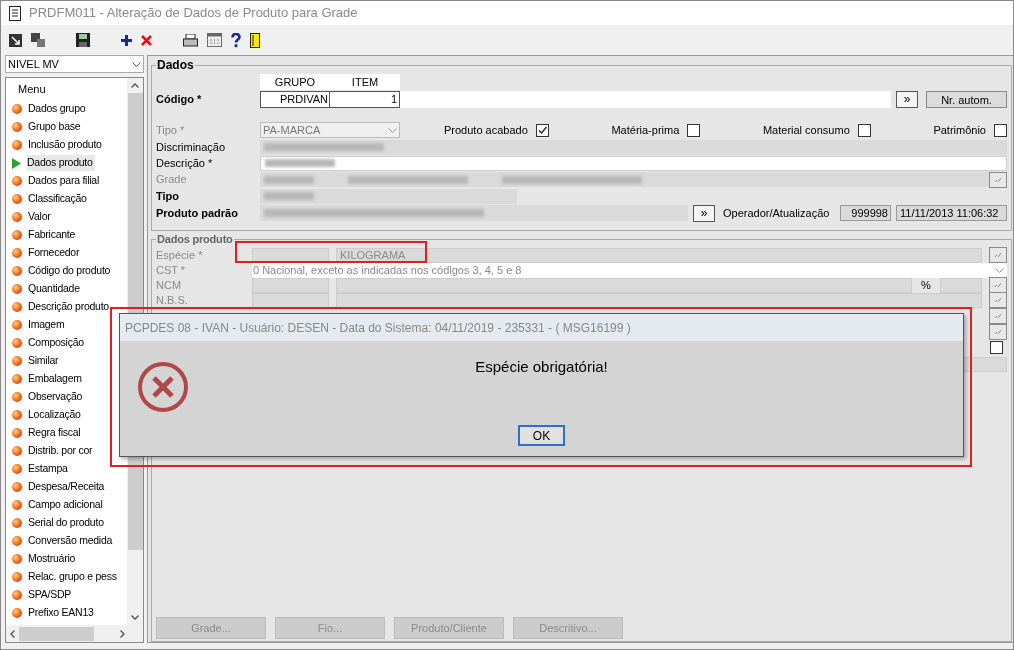 This screenshot has height=650, width=1014. I want to click on field-label: Discriminação, so click(191, 147).